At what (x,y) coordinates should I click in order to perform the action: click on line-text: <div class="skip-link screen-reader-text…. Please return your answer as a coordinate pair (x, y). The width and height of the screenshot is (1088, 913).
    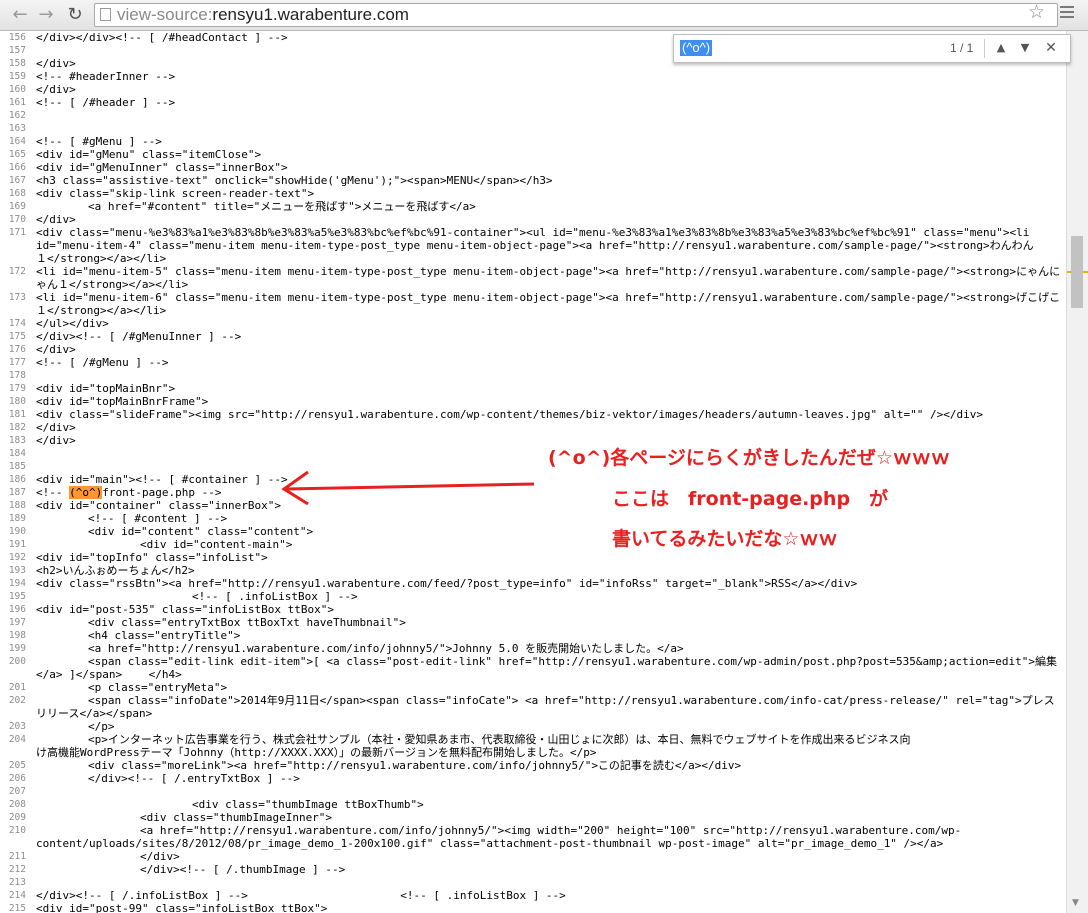
    Looking at the image, I should click on (175, 193).